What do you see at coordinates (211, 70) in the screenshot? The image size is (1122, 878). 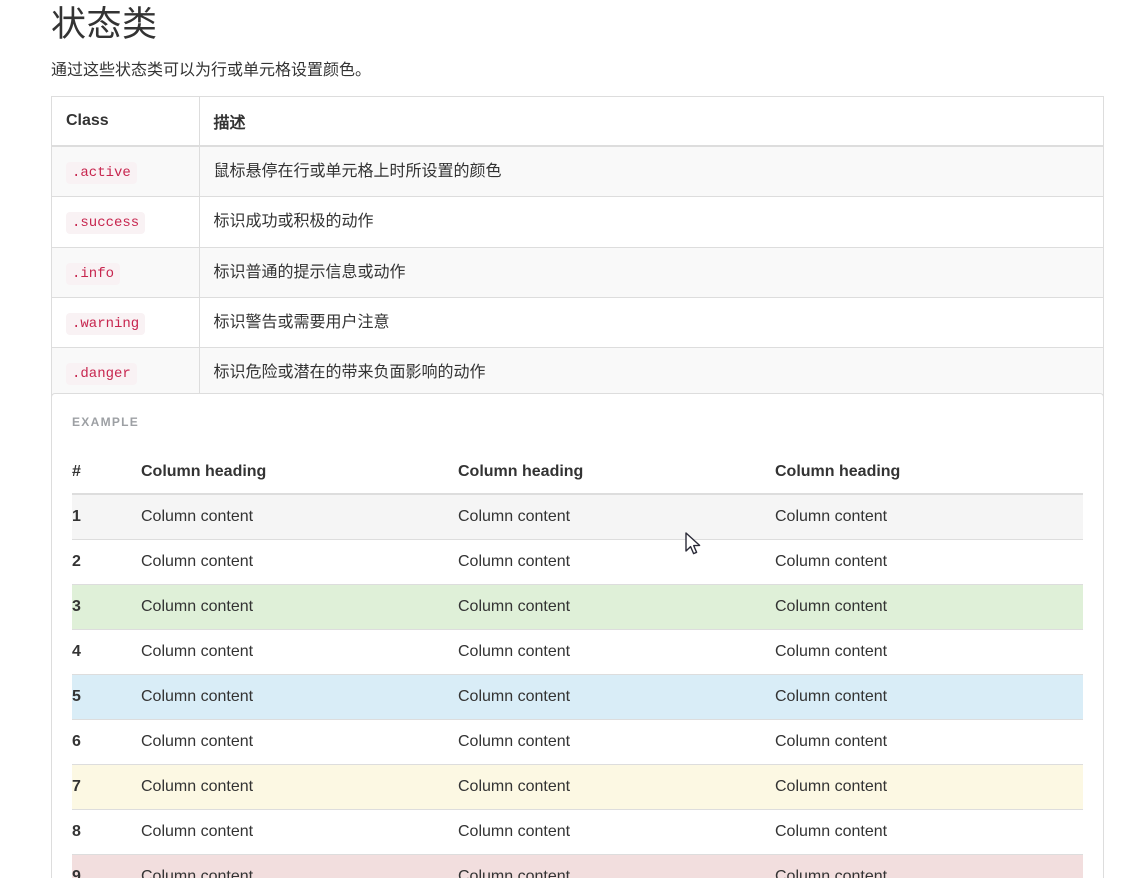 I see `page-subtitle: 通过这些状态类可以为行或单元格设置颜色。` at bounding box center [211, 70].